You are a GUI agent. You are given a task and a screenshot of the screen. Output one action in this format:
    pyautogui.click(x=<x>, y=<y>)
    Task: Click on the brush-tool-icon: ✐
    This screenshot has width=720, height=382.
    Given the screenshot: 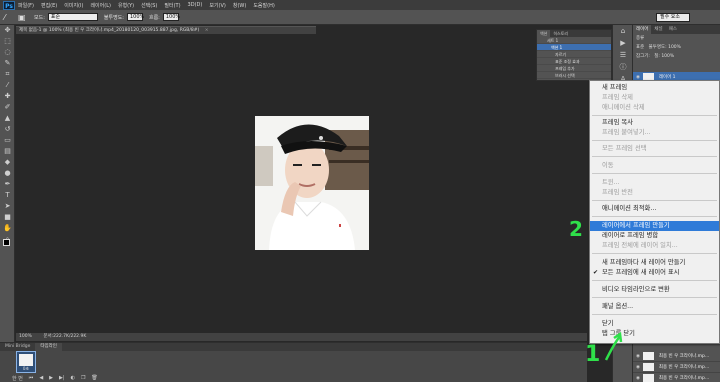 What is the action you would take?
    pyautogui.click(x=7, y=107)
    